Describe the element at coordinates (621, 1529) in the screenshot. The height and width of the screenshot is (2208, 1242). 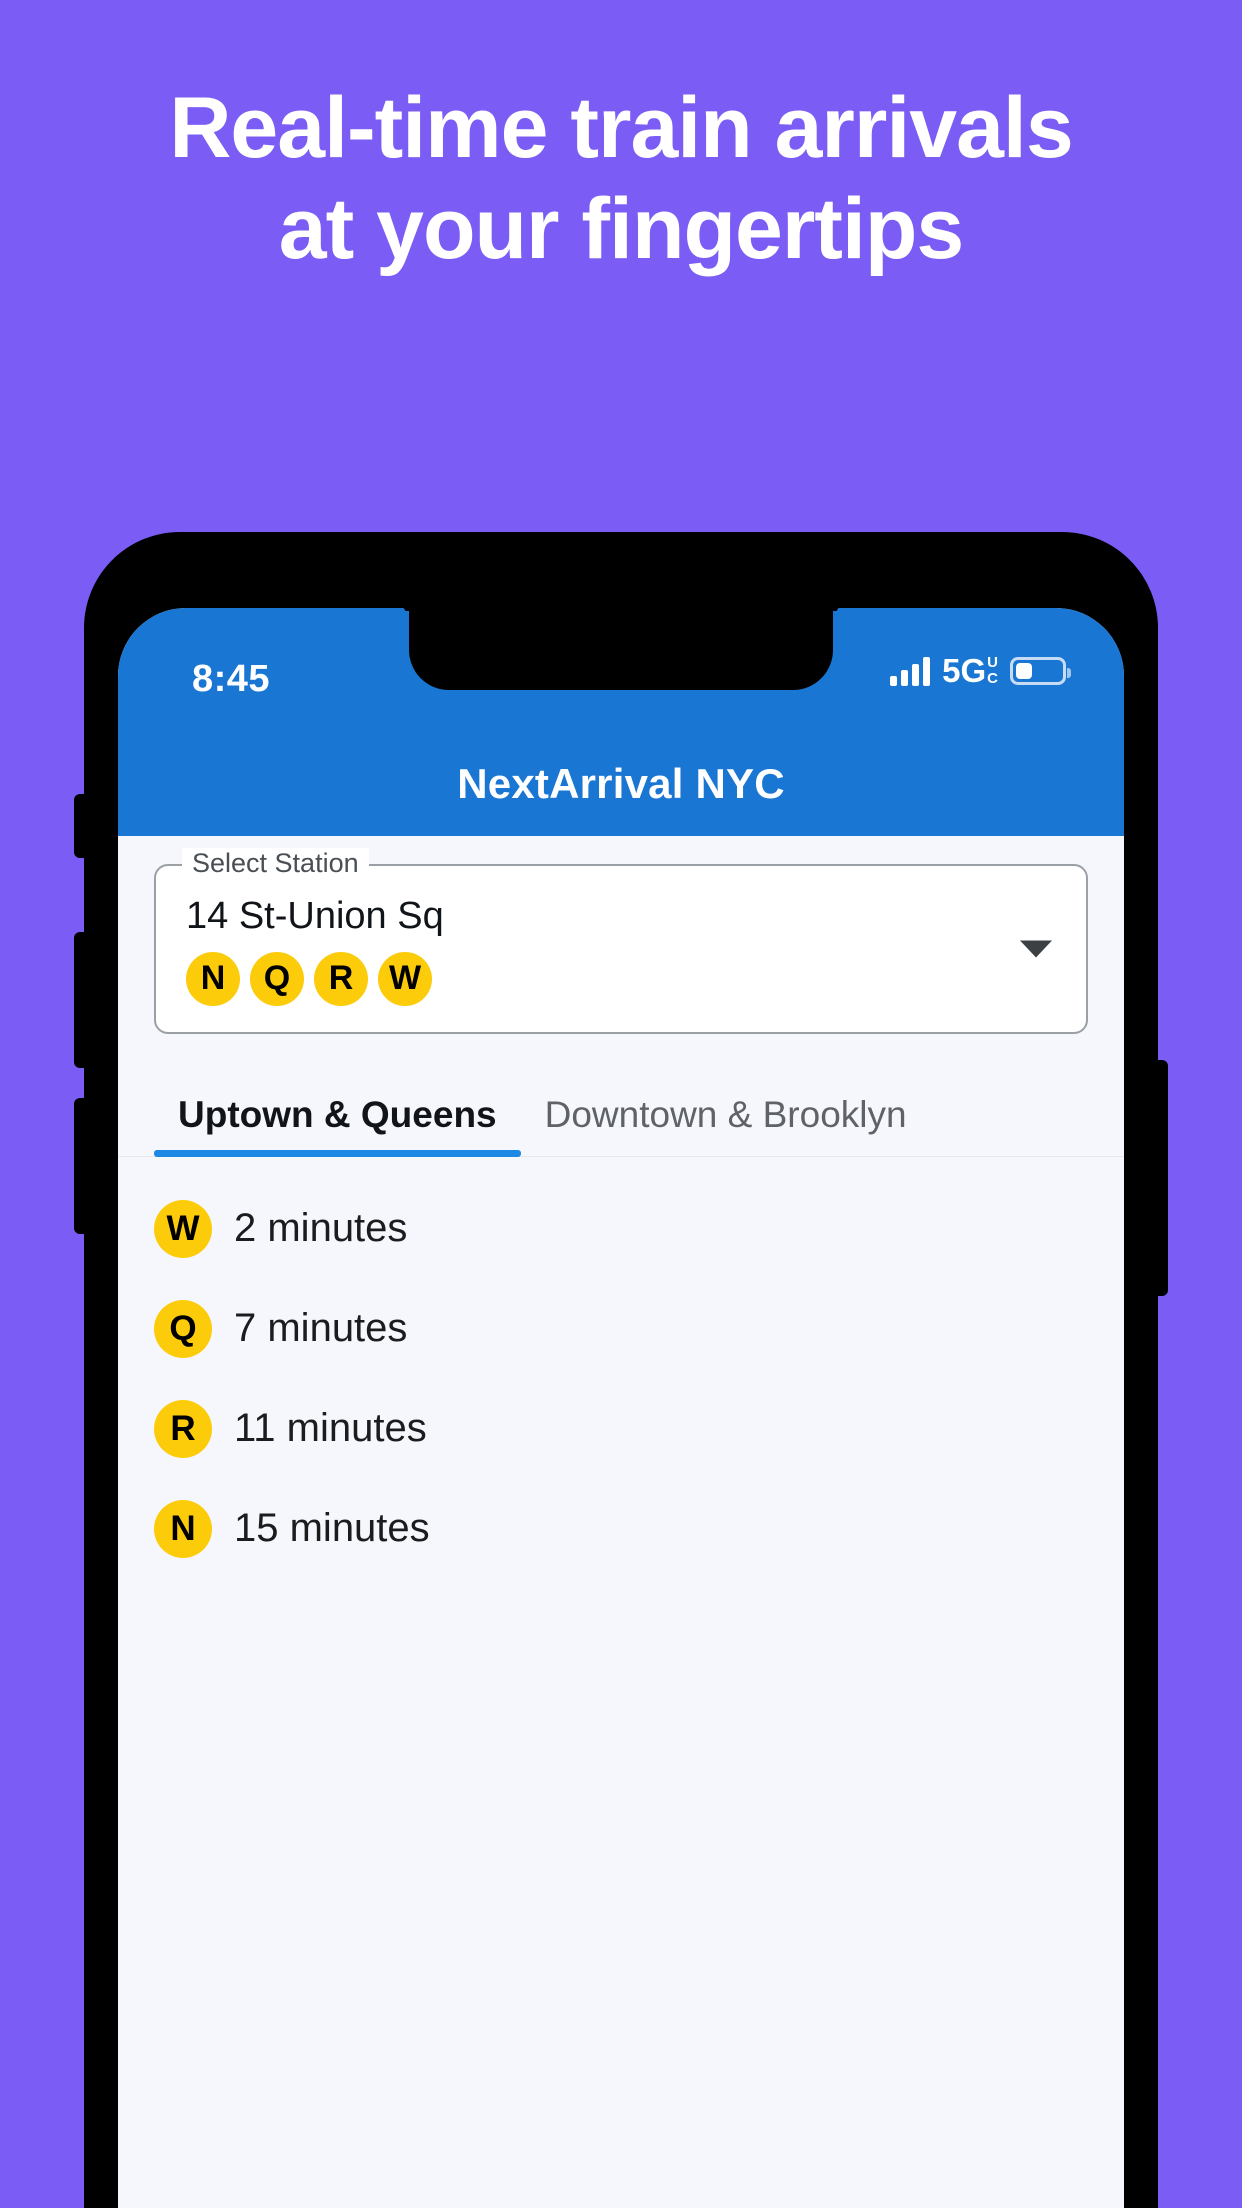
I see `list-item: N 15 minutes` at that location.